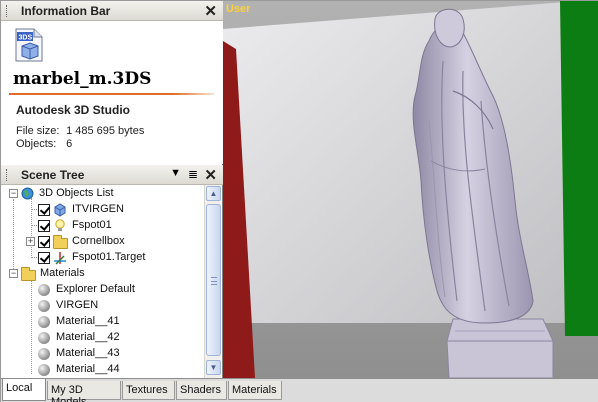  I want to click on file-name-underline, so click(111, 94).